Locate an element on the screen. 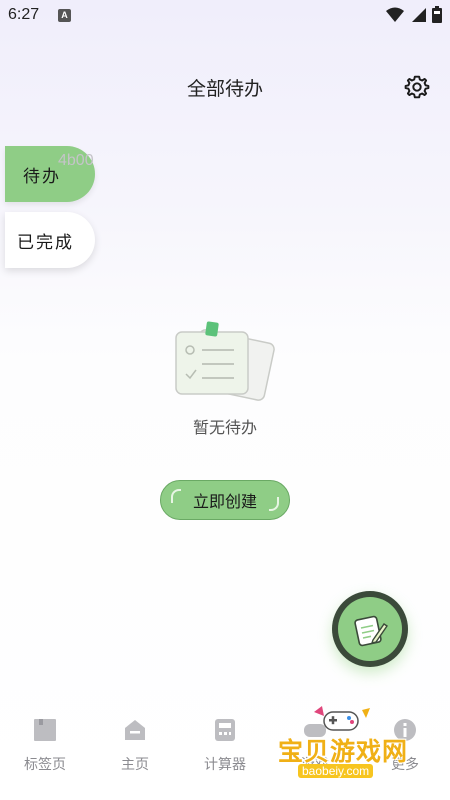 This screenshot has height=800, width=450. watermark-logo: 宝贝游戏网 baobeiy.com is located at coordinates (347, 744).